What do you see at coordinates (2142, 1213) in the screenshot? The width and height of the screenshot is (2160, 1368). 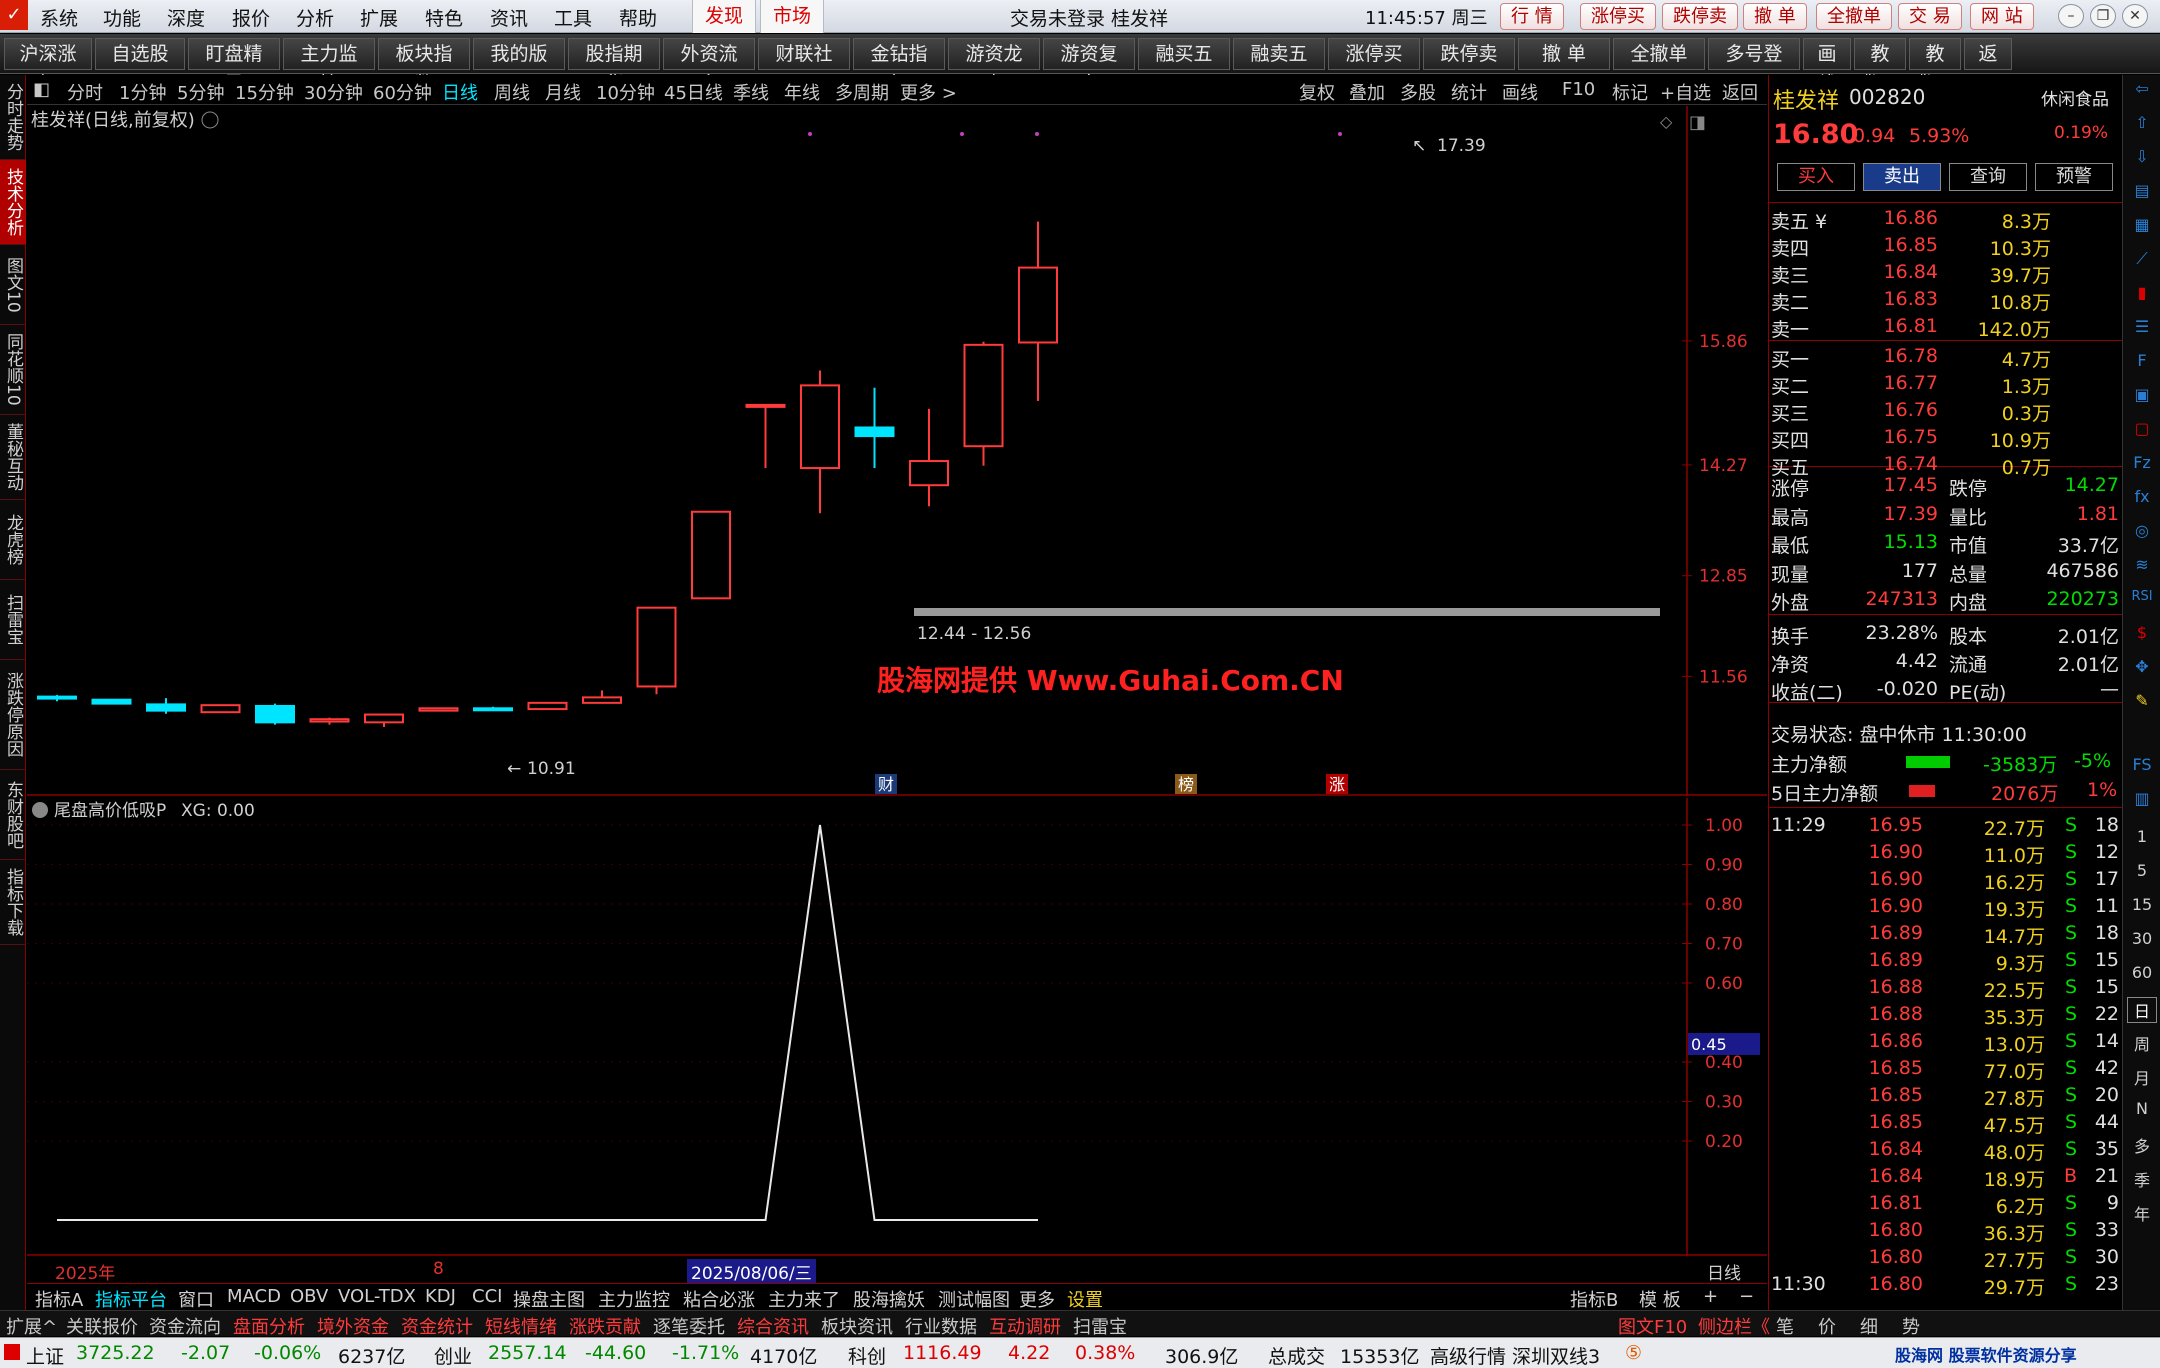 I see `period-shortcut: 年` at bounding box center [2142, 1213].